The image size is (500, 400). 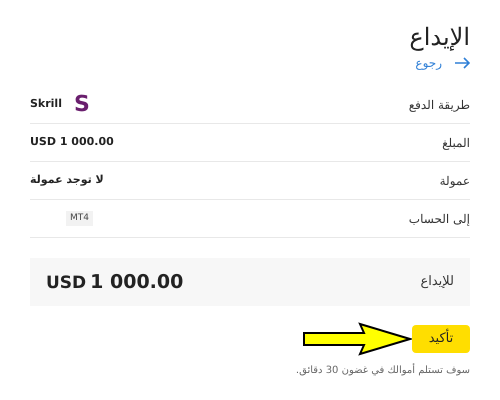 I want to click on page-title: الإيداع, so click(x=439, y=37).